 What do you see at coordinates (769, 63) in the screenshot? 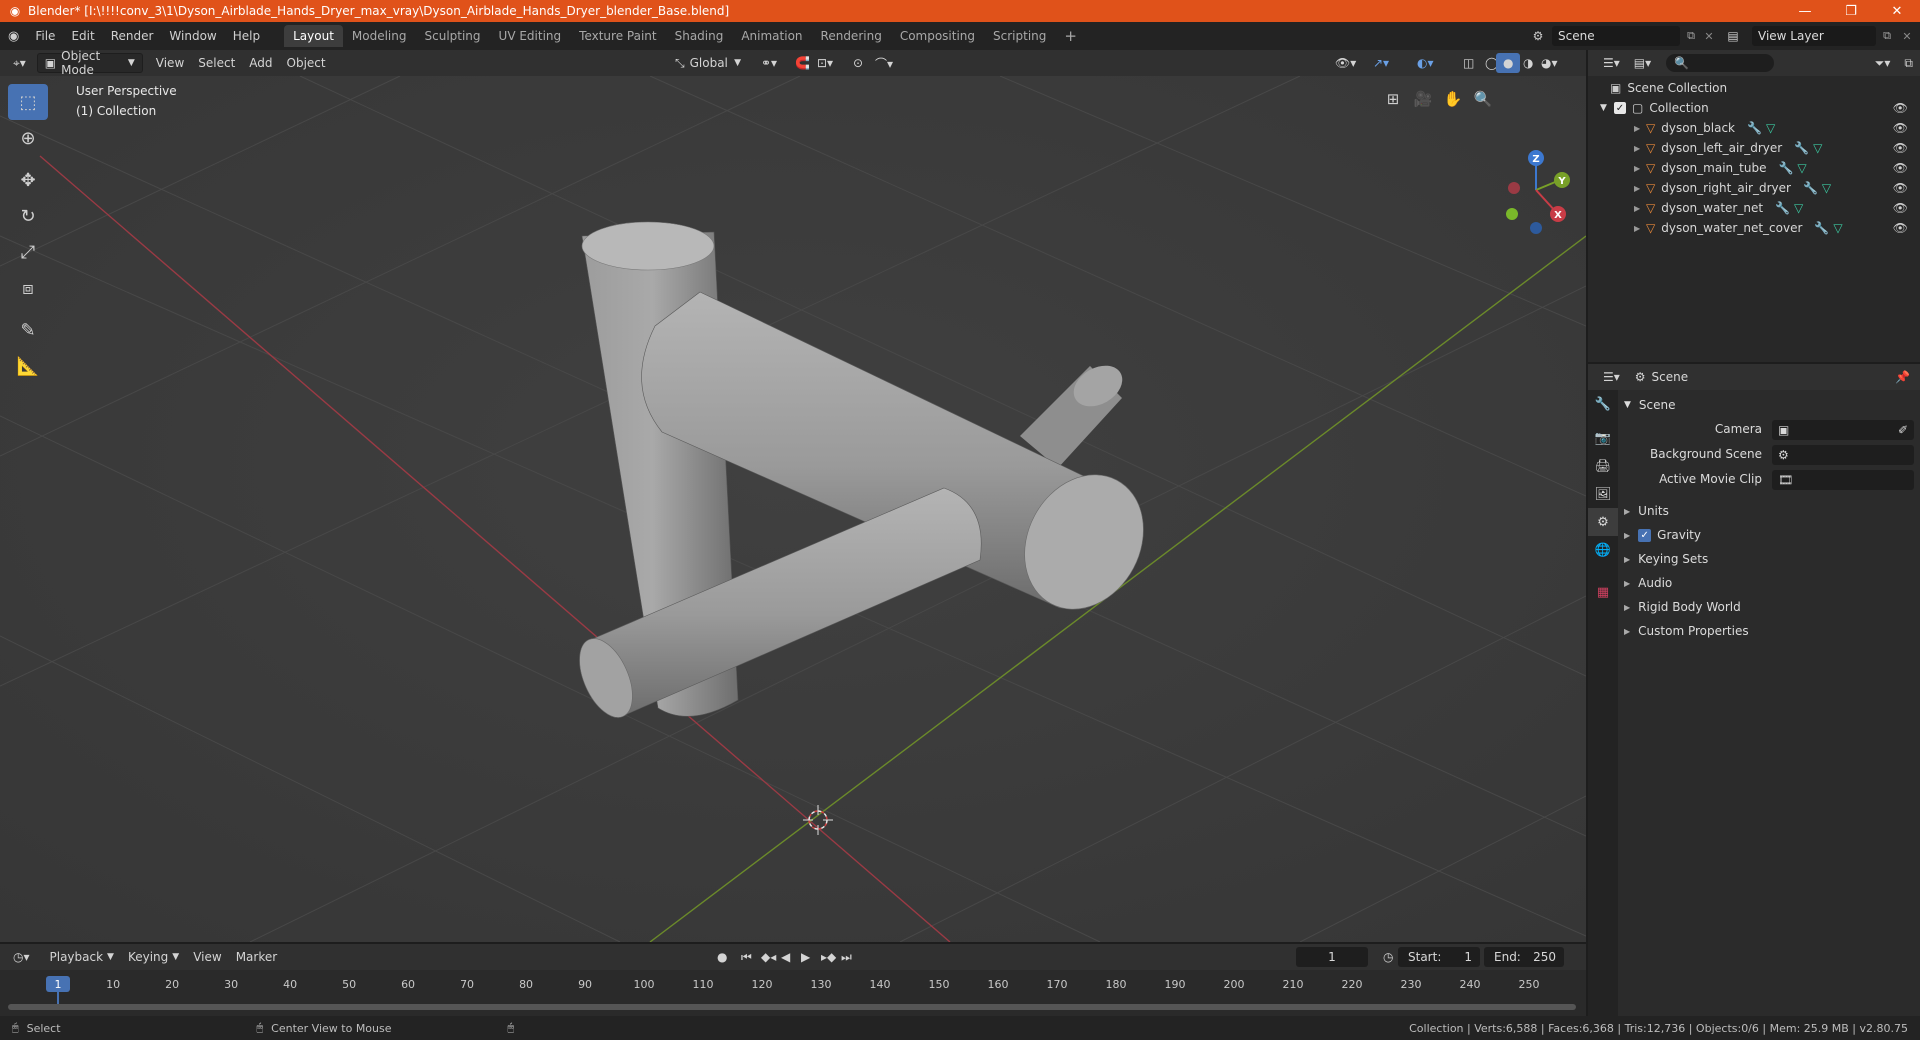
I see `pivot-point-icon: ⚭▾` at bounding box center [769, 63].